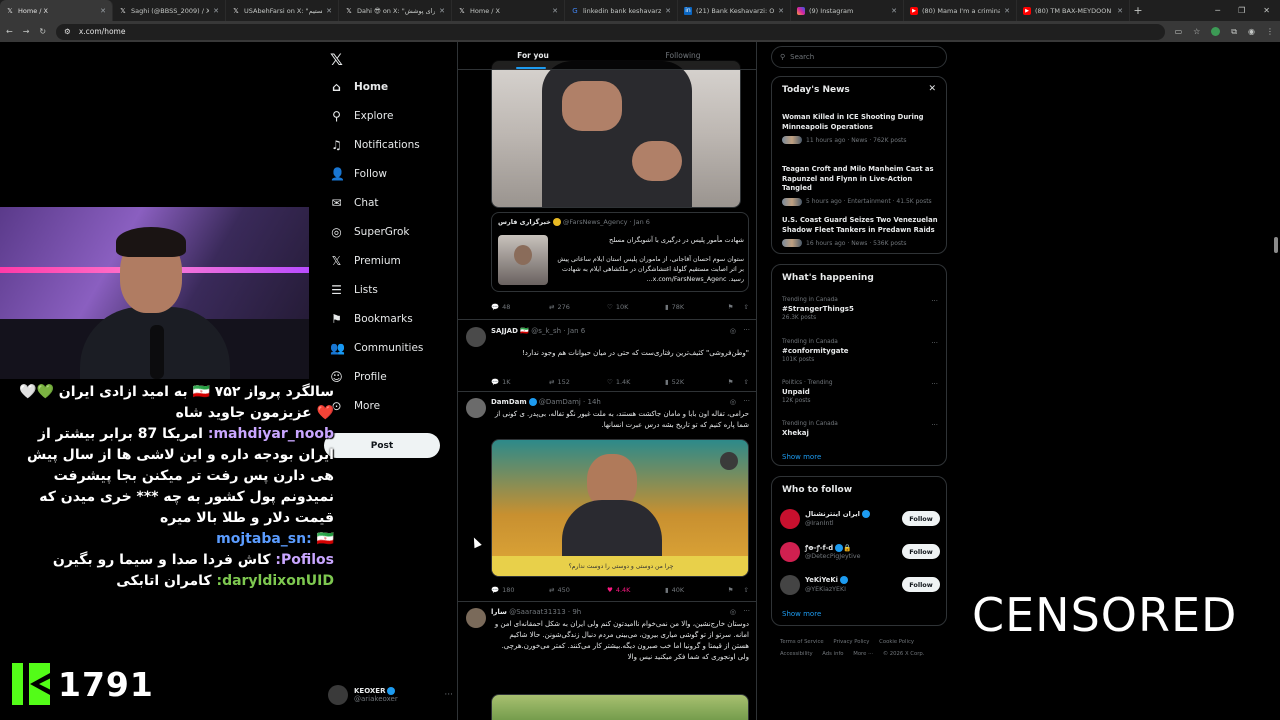 Image resolution: width=1280 pixels, height=720 pixels. What do you see at coordinates (355, 406) in the screenshot?
I see `nav-more: ⊙ More` at bounding box center [355, 406].